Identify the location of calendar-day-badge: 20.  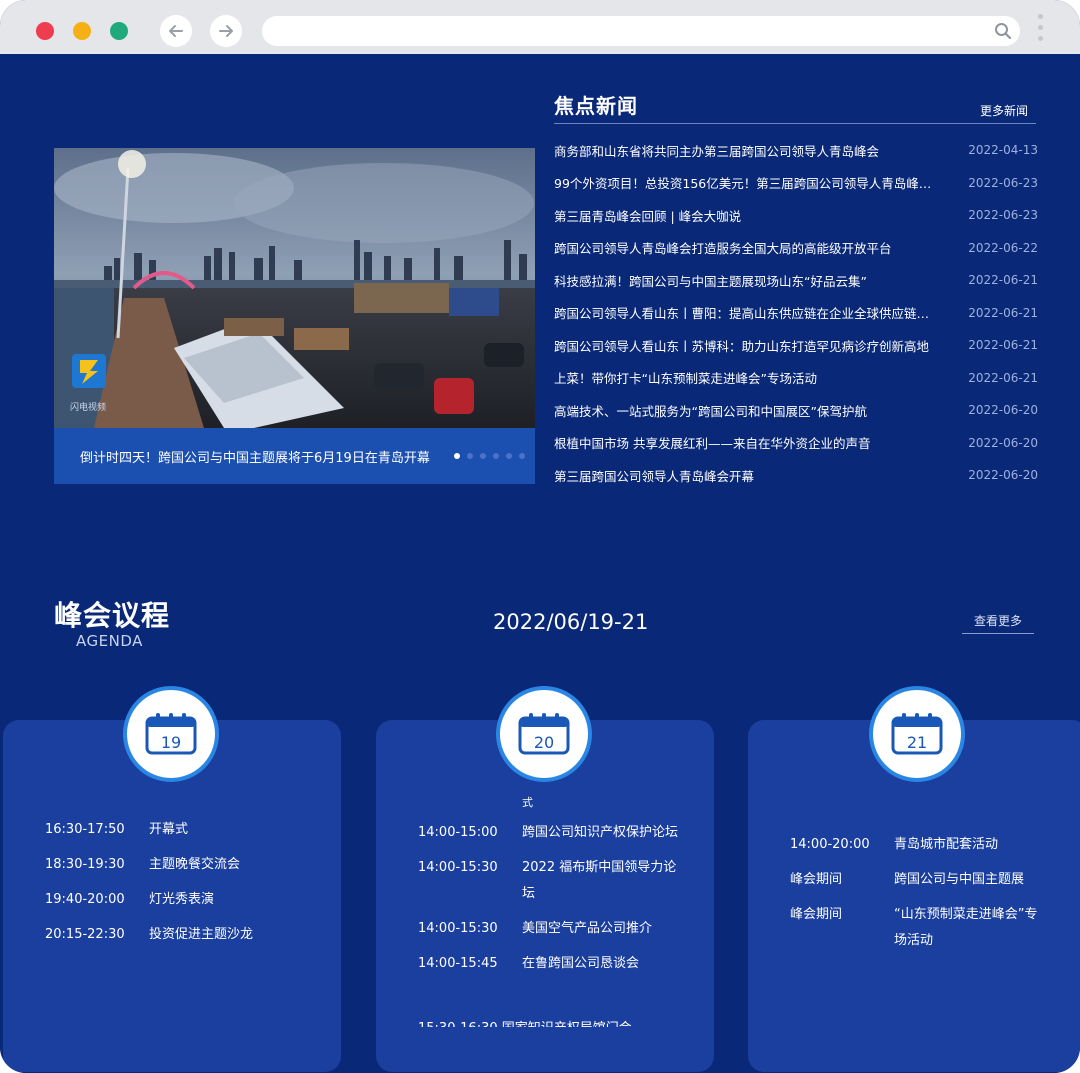
(544, 734).